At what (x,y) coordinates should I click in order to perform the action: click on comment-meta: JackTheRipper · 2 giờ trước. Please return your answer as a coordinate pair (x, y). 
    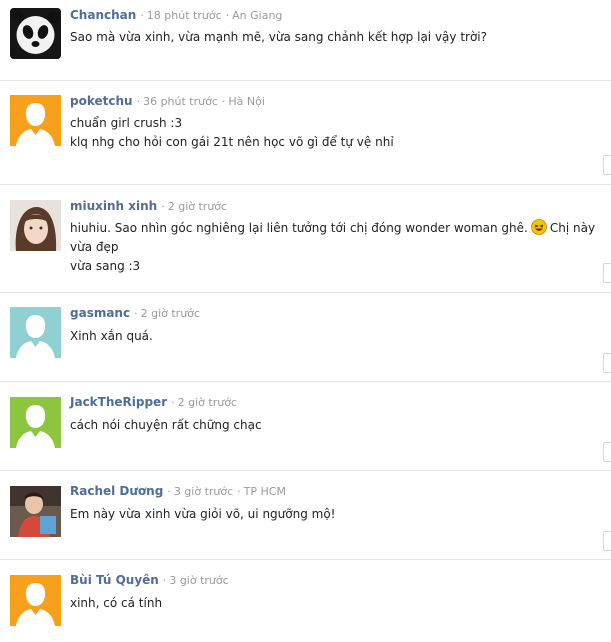
    Looking at the image, I should click on (153, 402).